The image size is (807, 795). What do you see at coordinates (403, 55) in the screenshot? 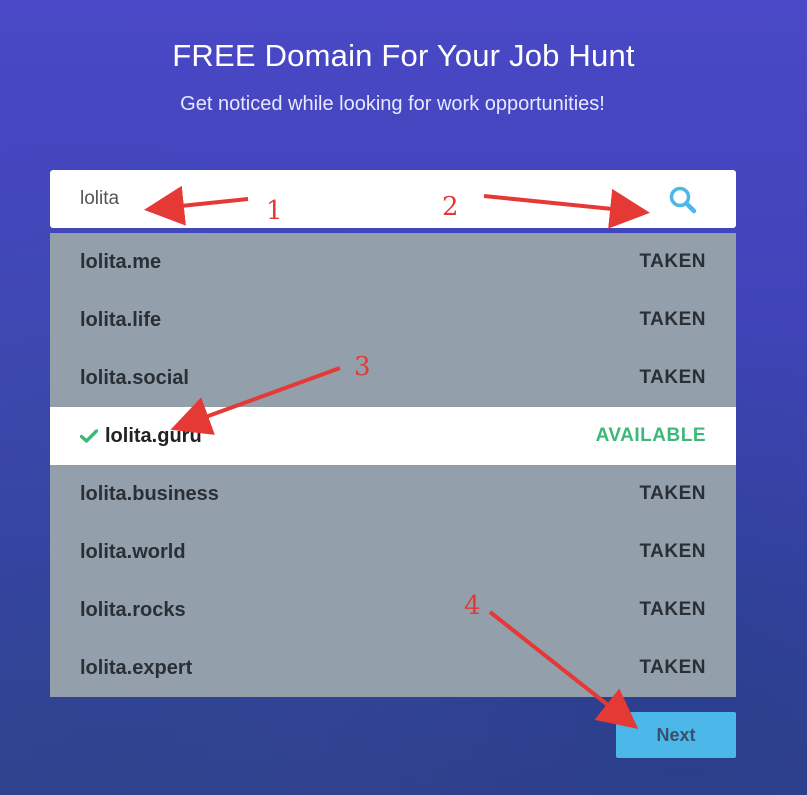
I see `page-title: FREE Domain For Your Job Hunt` at bounding box center [403, 55].